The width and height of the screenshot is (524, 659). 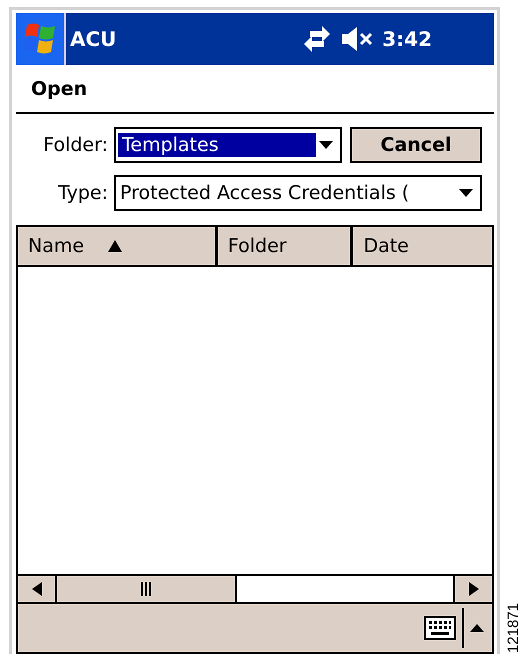 What do you see at coordinates (407, 39) in the screenshot?
I see `clock-time: 3:42` at bounding box center [407, 39].